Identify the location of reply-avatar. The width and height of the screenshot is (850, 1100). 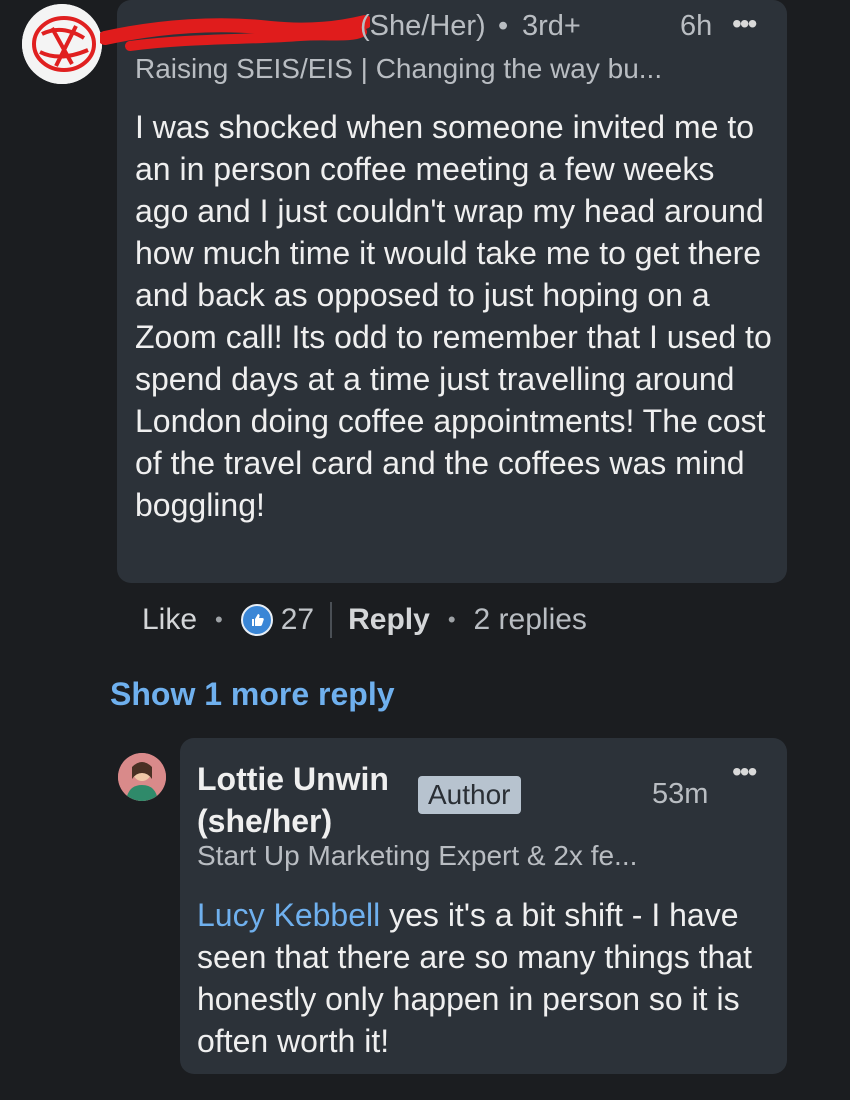
(142, 777).